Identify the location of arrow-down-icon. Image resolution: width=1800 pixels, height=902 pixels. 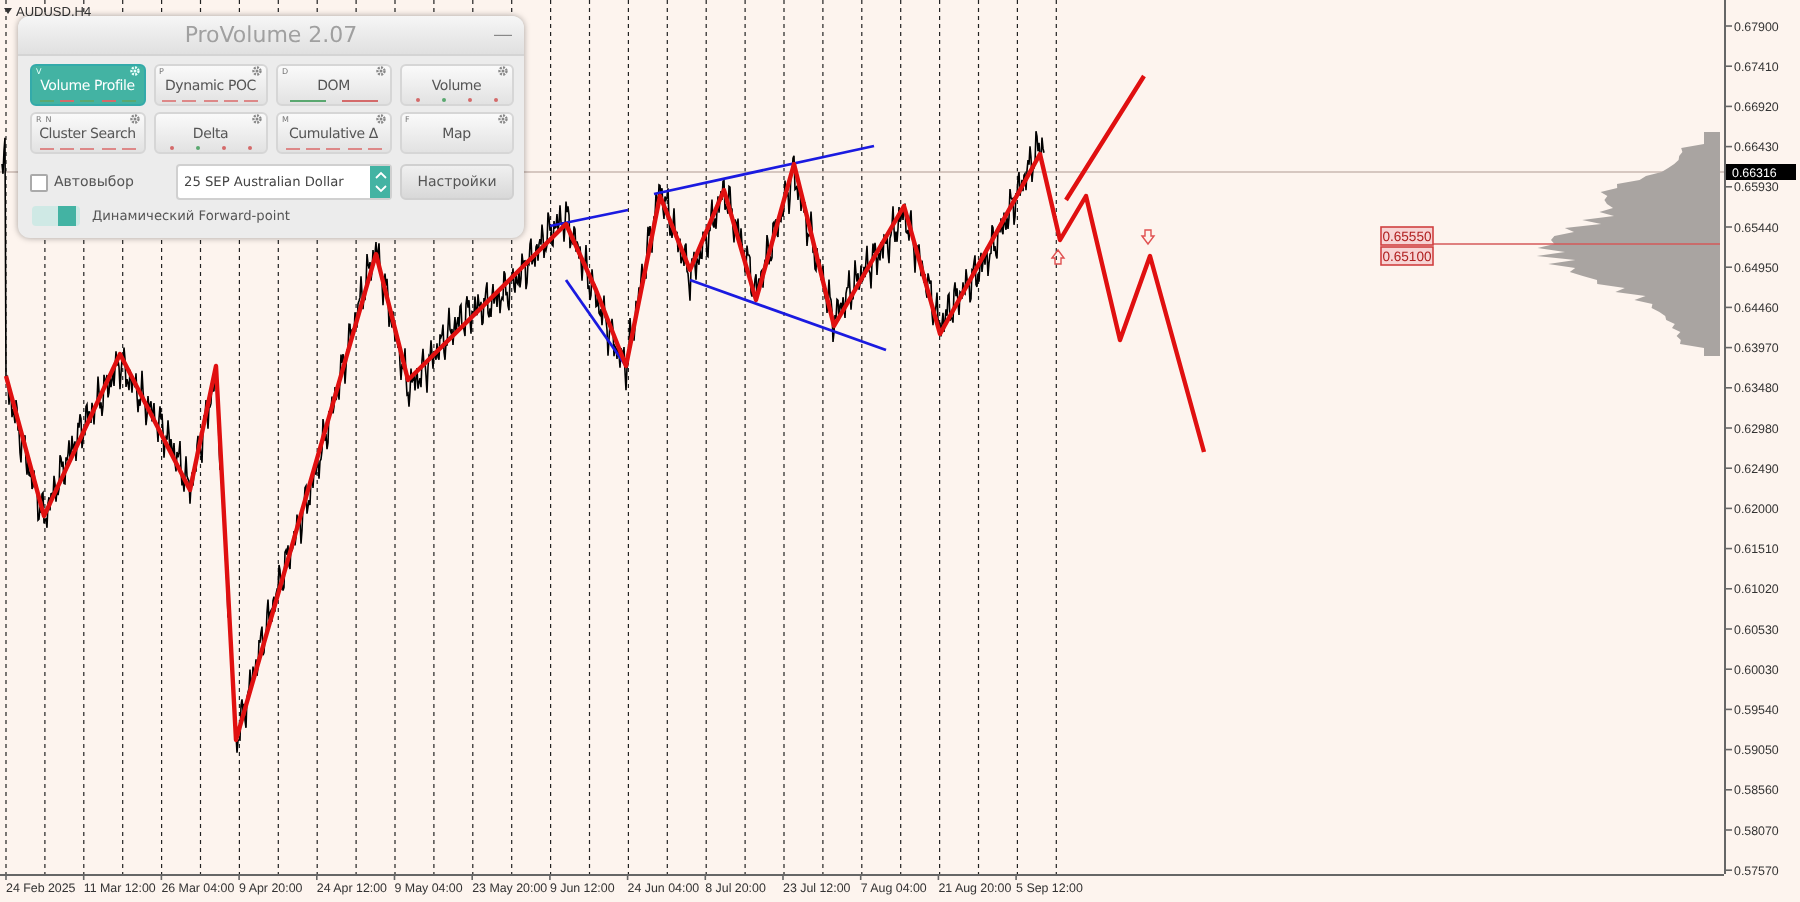
(1148, 237).